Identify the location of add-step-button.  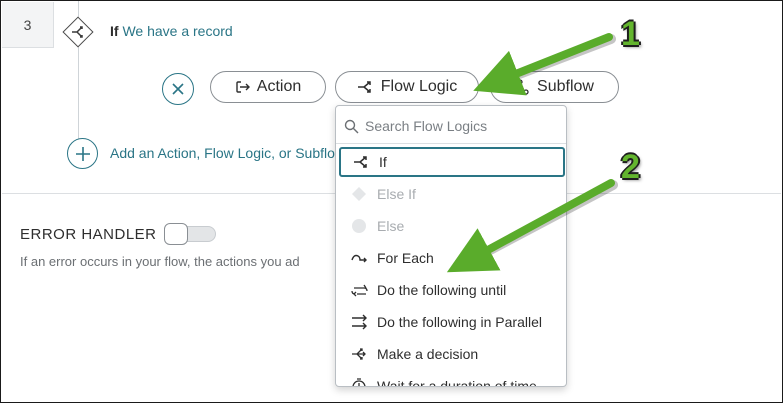
(82, 153).